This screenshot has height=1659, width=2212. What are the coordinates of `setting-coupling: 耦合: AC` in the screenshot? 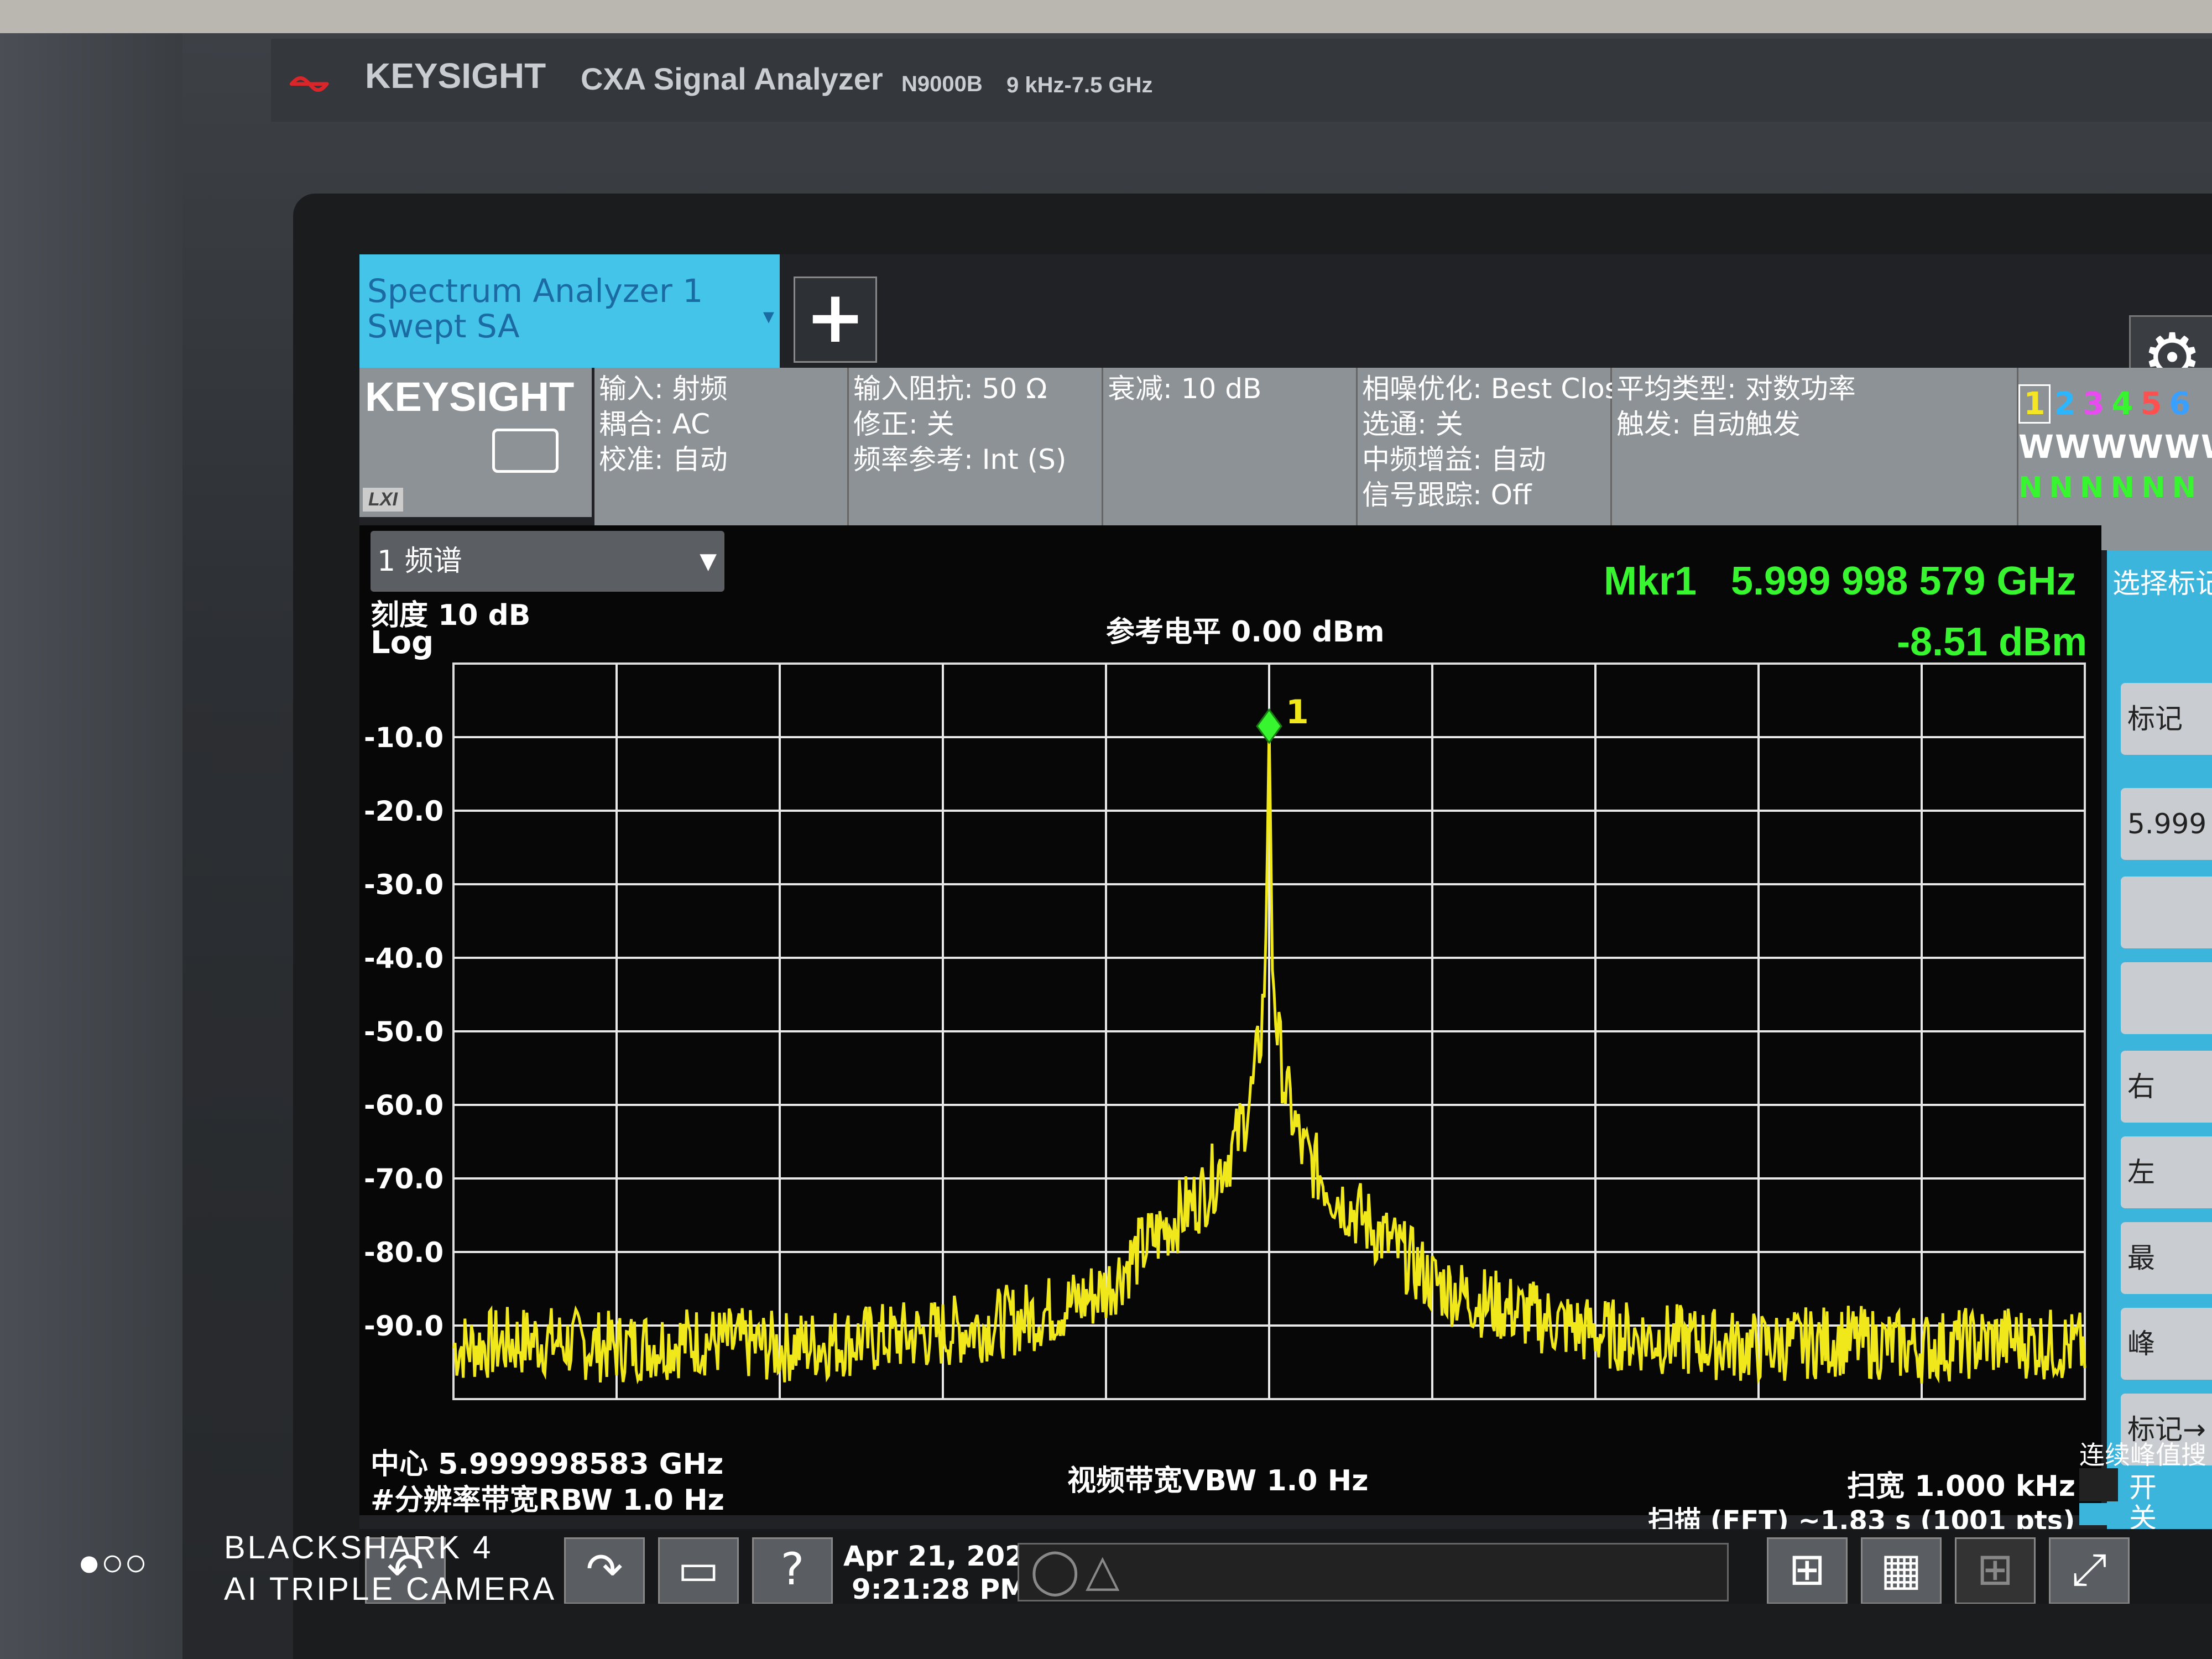 It's located at (655, 424).